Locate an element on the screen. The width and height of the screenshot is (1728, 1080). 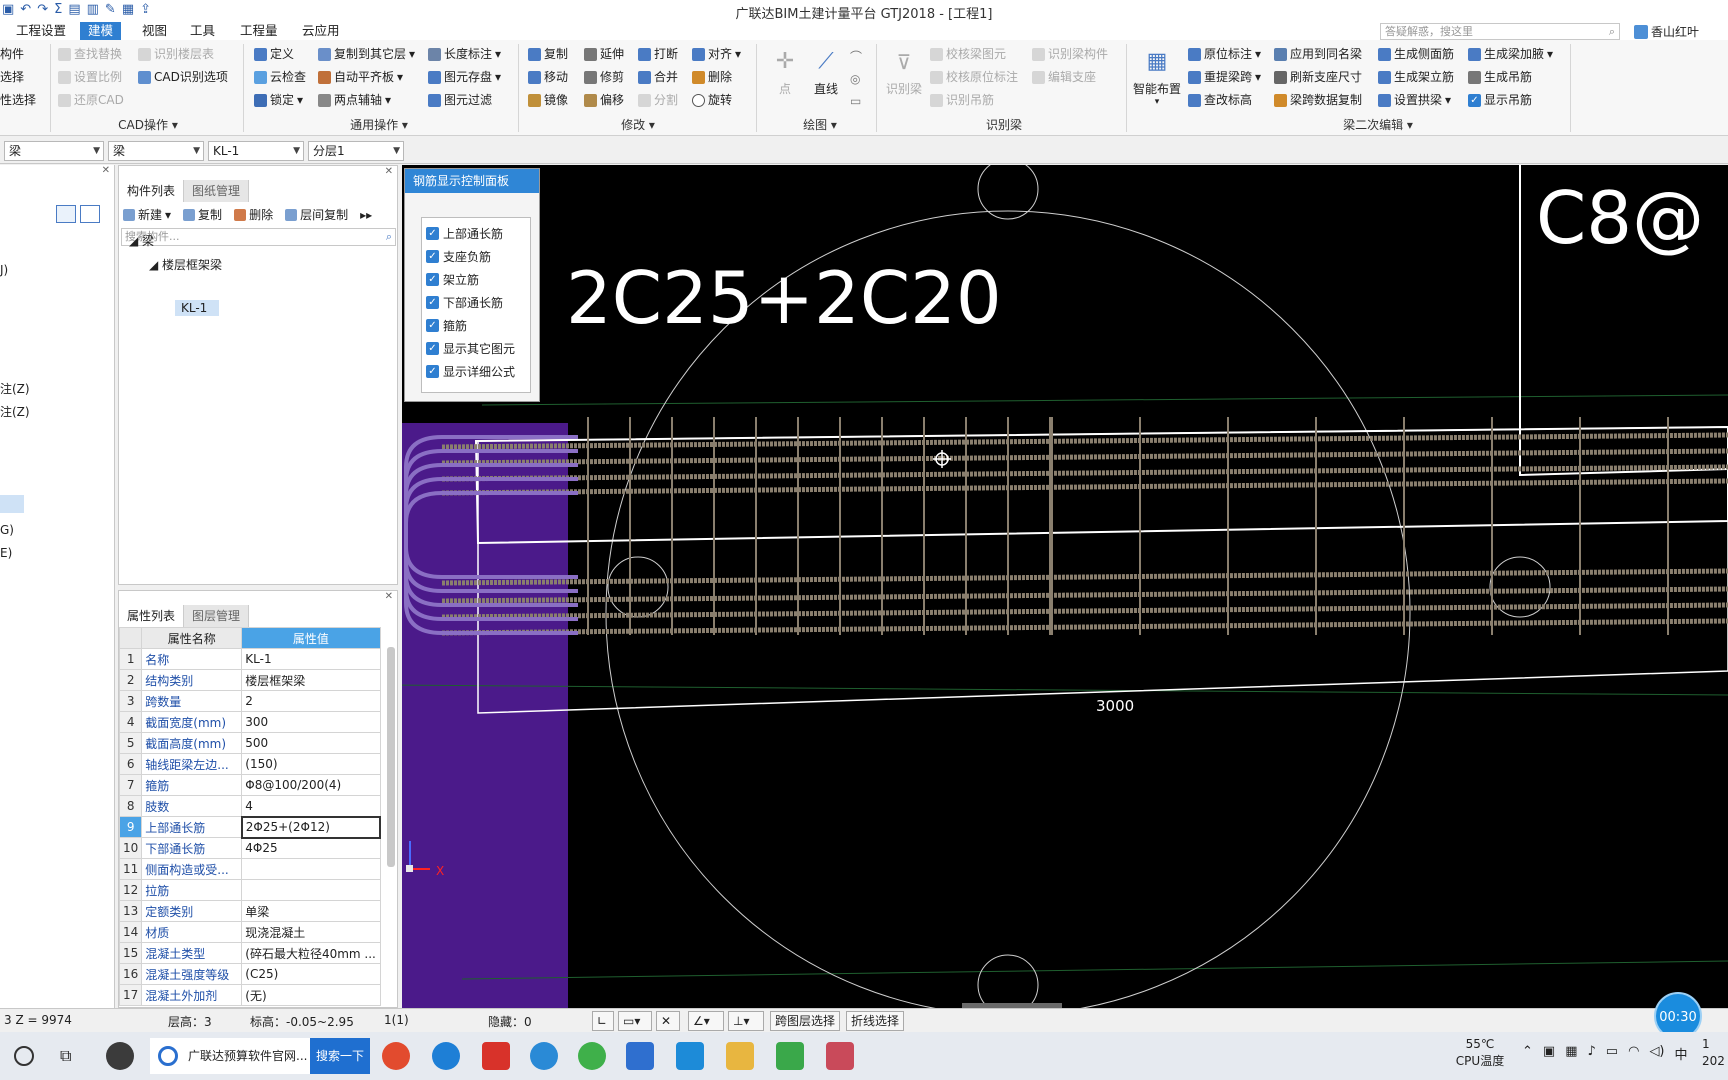
tab-drawing-management: 图纸管理 is located at coordinates (217, 191).